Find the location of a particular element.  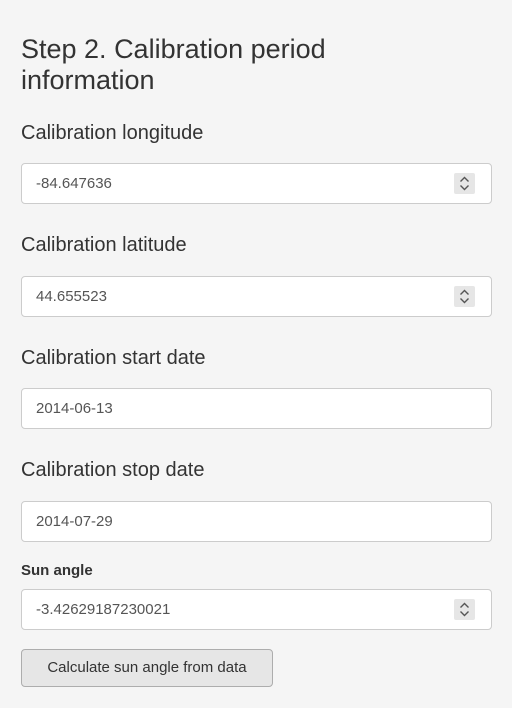

latitude-value: 44.655523 is located at coordinates (71, 296).